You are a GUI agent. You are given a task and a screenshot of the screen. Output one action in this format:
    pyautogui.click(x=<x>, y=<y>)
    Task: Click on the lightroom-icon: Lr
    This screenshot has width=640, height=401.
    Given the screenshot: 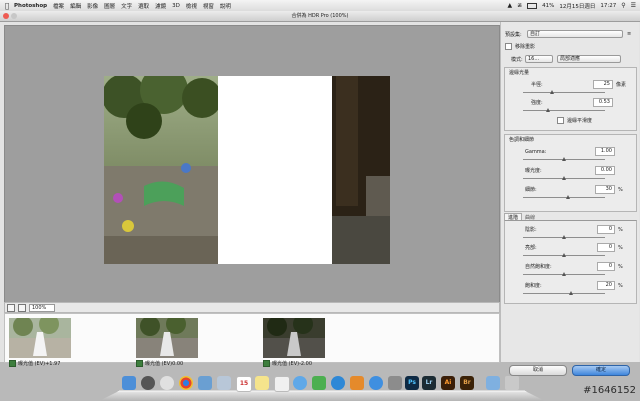 What is the action you would take?
    pyautogui.click(x=429, y=383)
    